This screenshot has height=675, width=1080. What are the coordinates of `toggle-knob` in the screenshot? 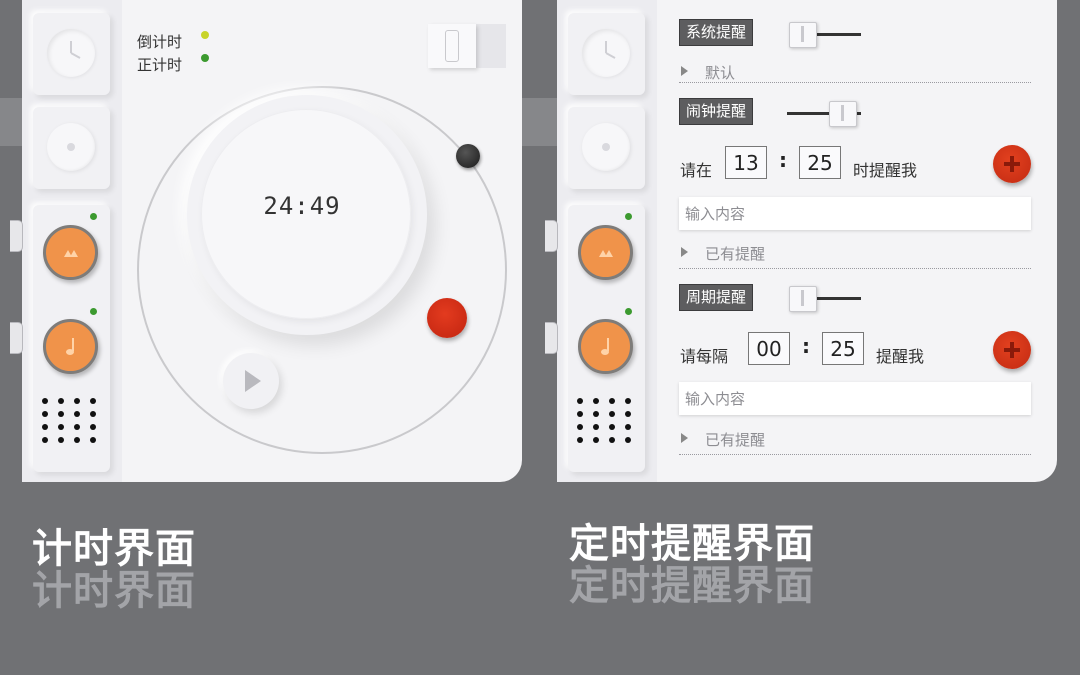 It's located at (452, 46).